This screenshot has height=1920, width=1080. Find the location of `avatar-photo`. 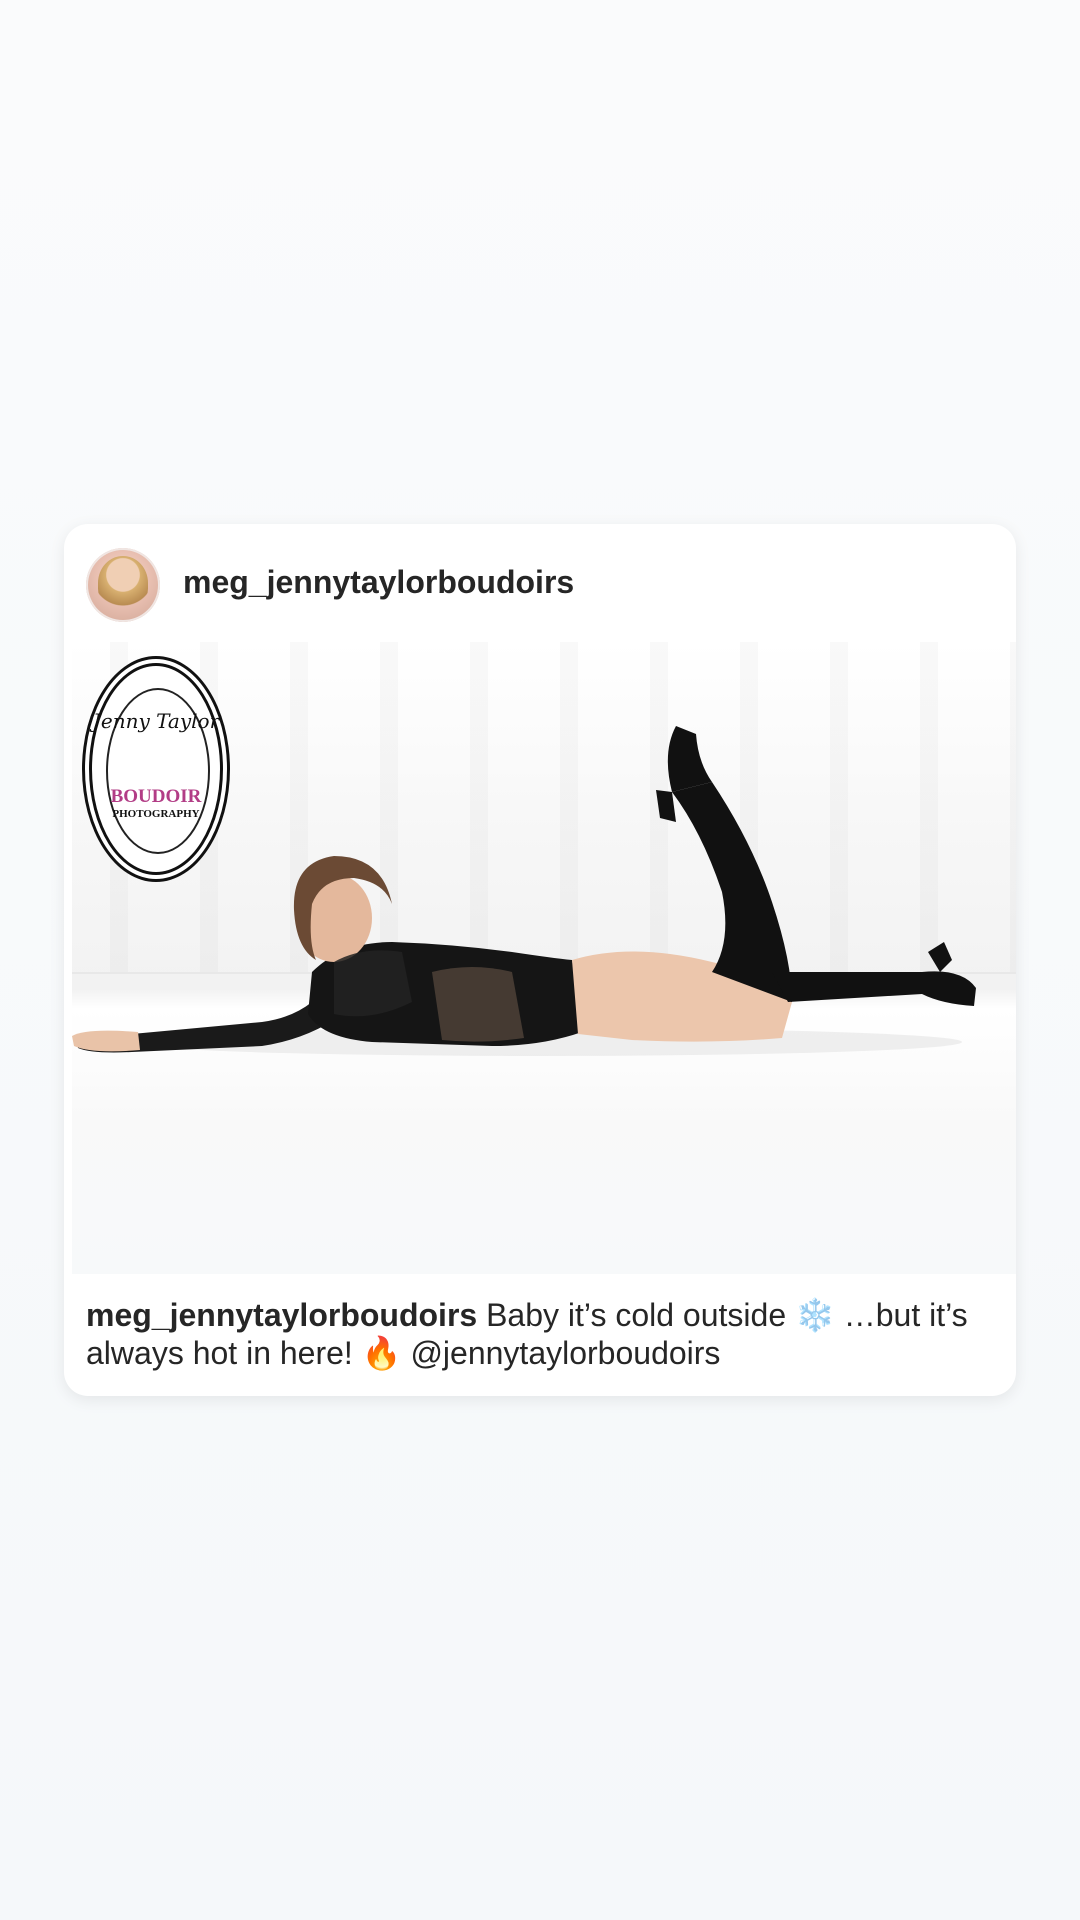

avatar-photo is located at coordinates (123, 583).